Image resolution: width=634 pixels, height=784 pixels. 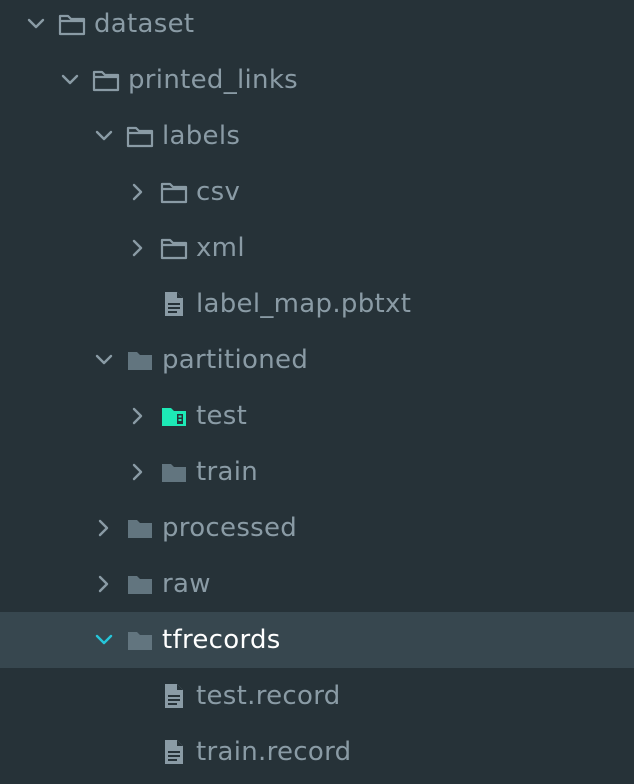 I want to click on tree-item-label: partitioned, so click(x=235, y=360).